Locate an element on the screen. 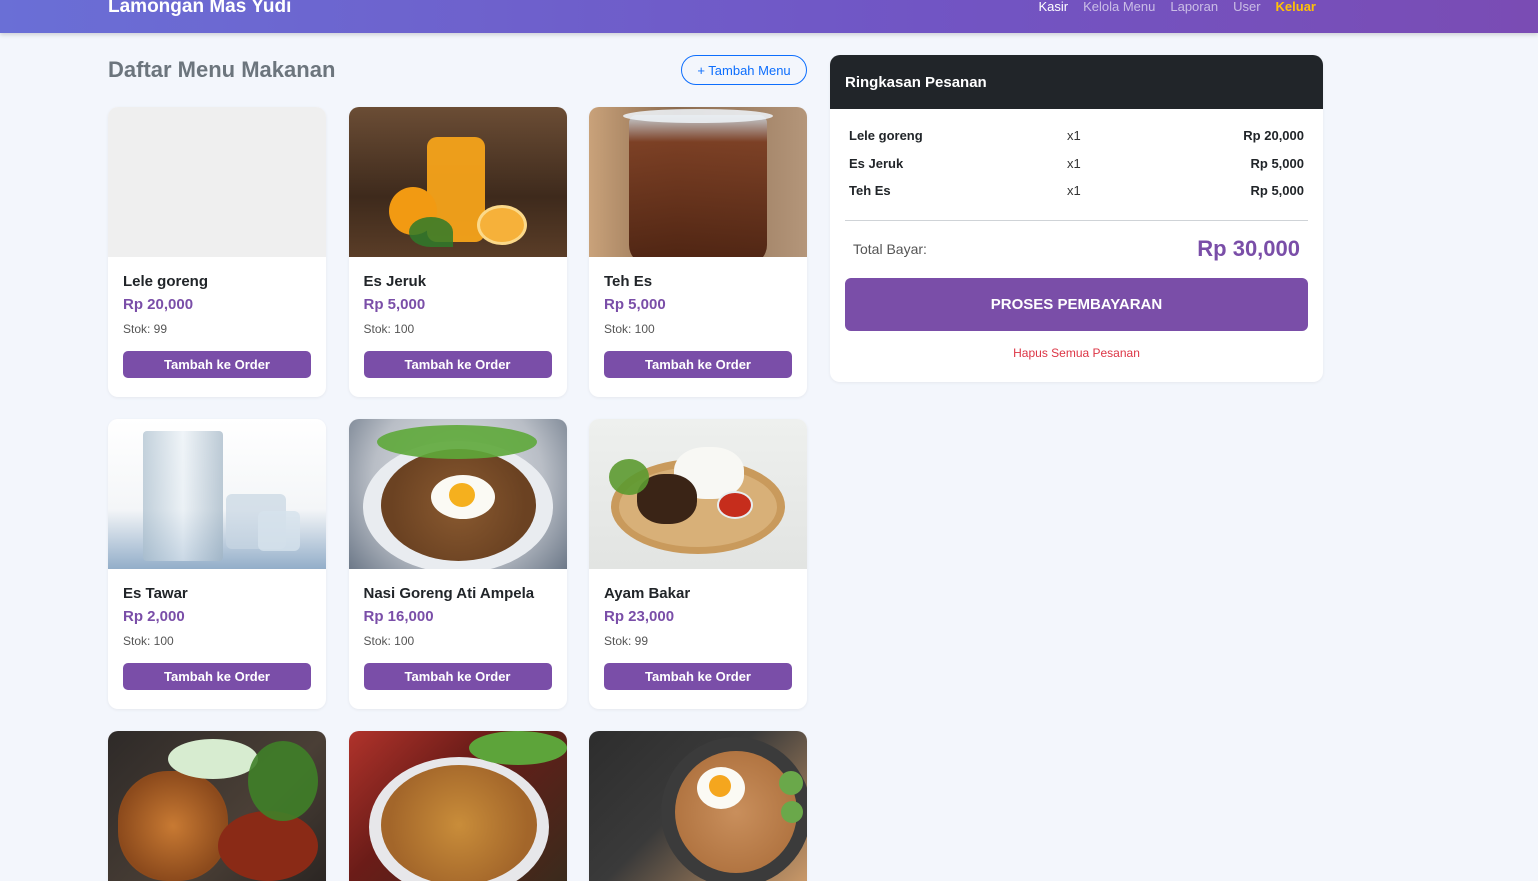 This screenshot has height=881, width=1538. nav-item-user: User is located at coordinates (1246, 7).